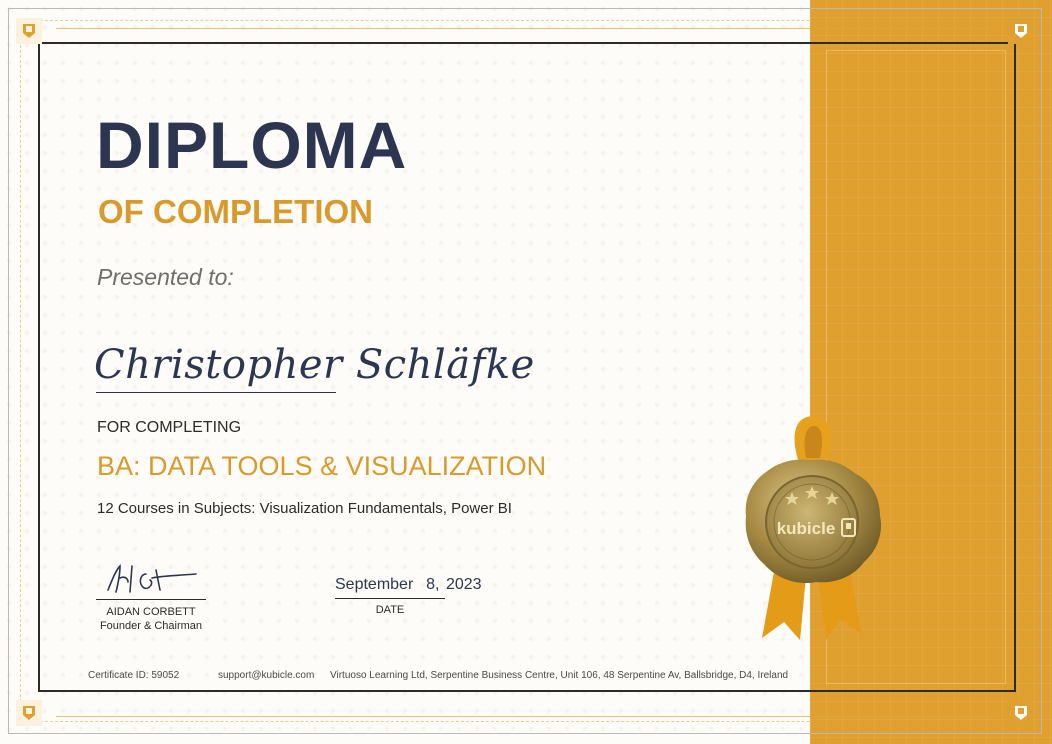  What do you see at coordinates (314, 365) in the screenshot?
I see `recipient-name: Christopher Schläfke` at bounding box center [314, 365].